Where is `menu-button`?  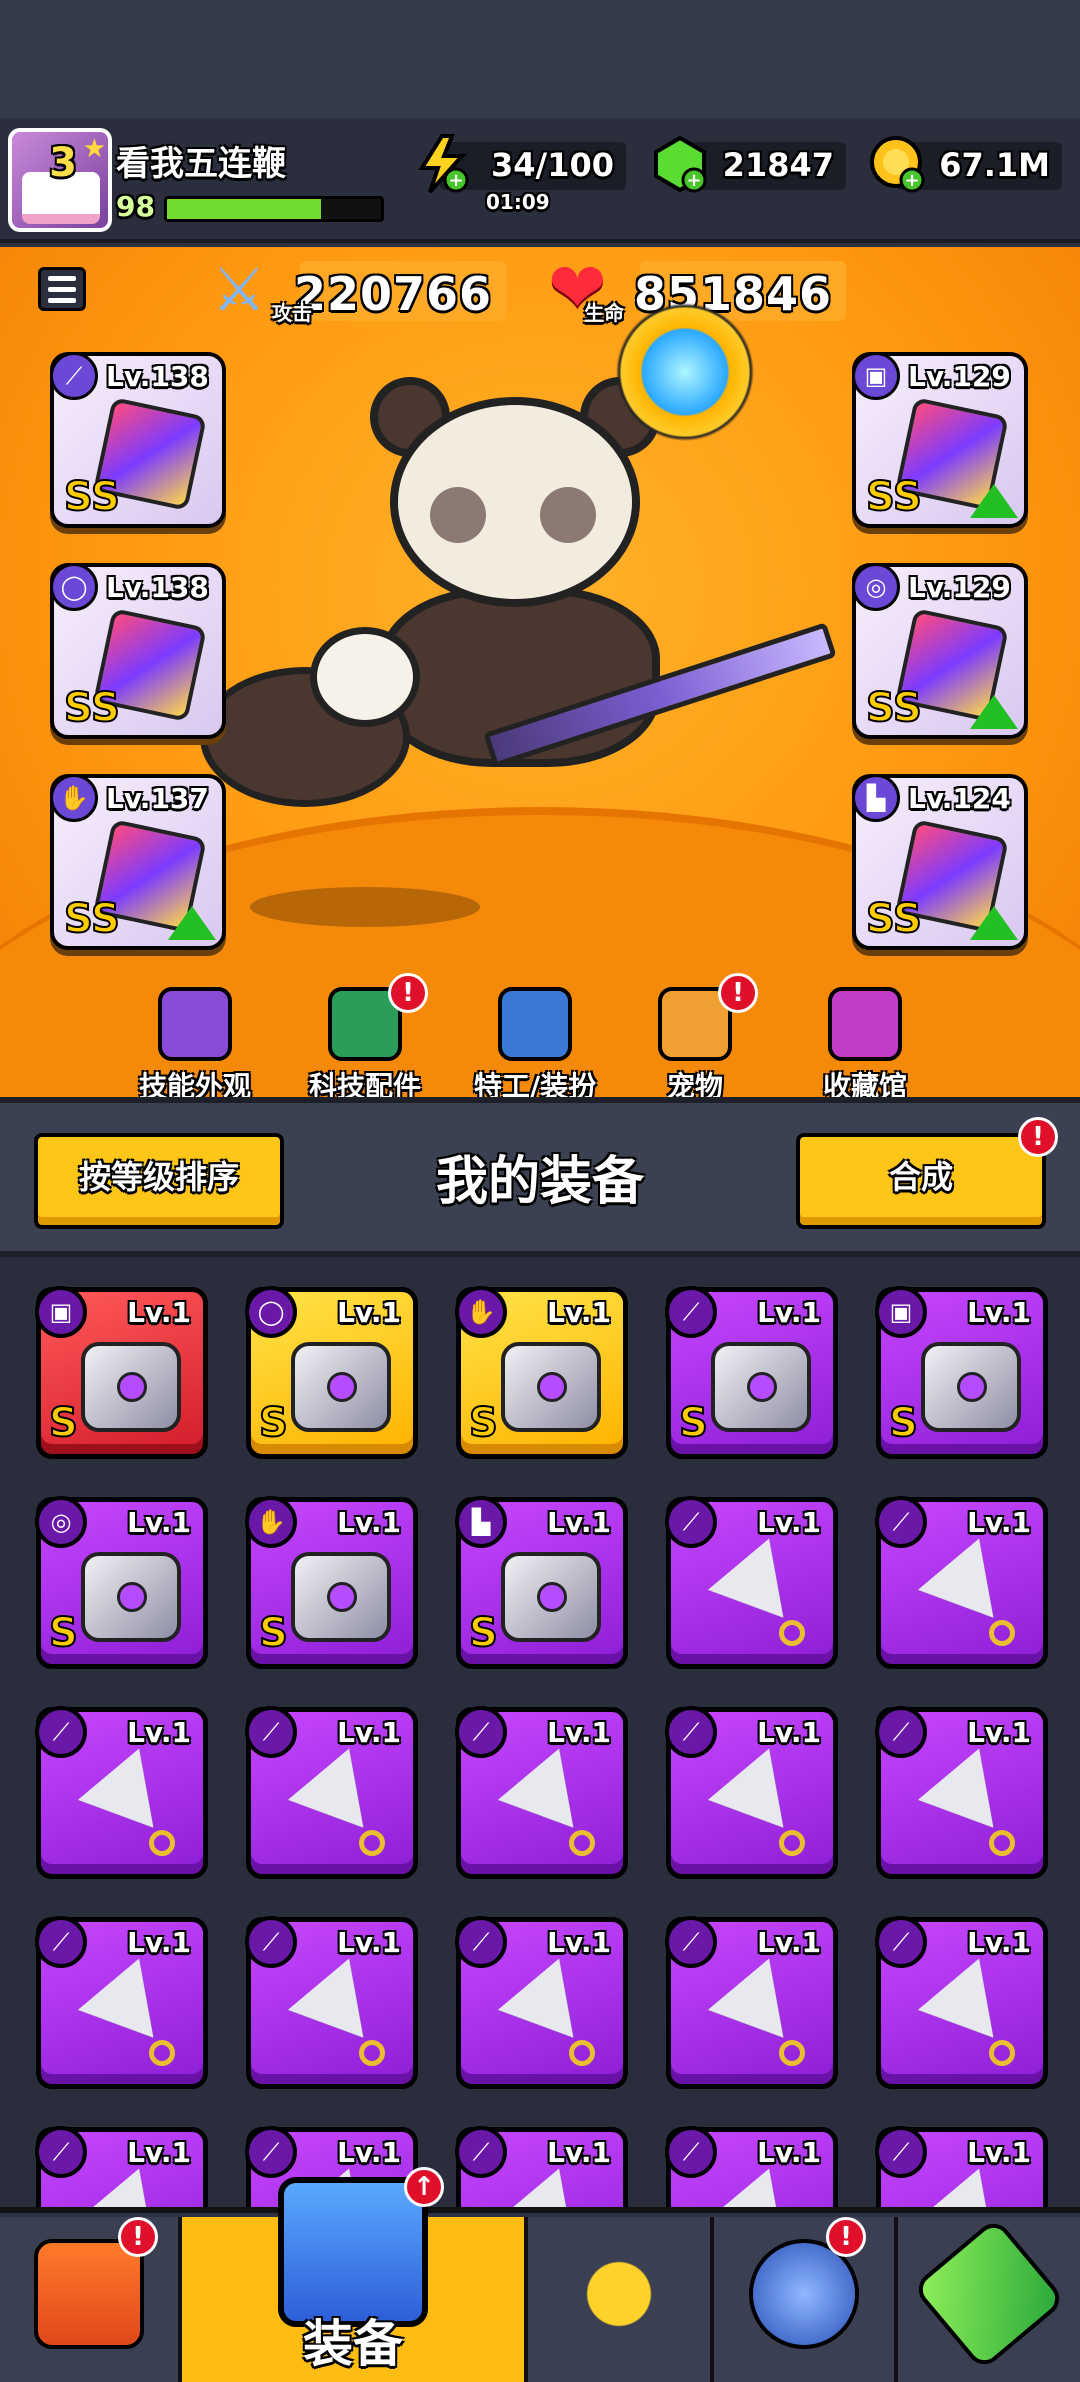
menu-button is located at coordinates (62, 289).